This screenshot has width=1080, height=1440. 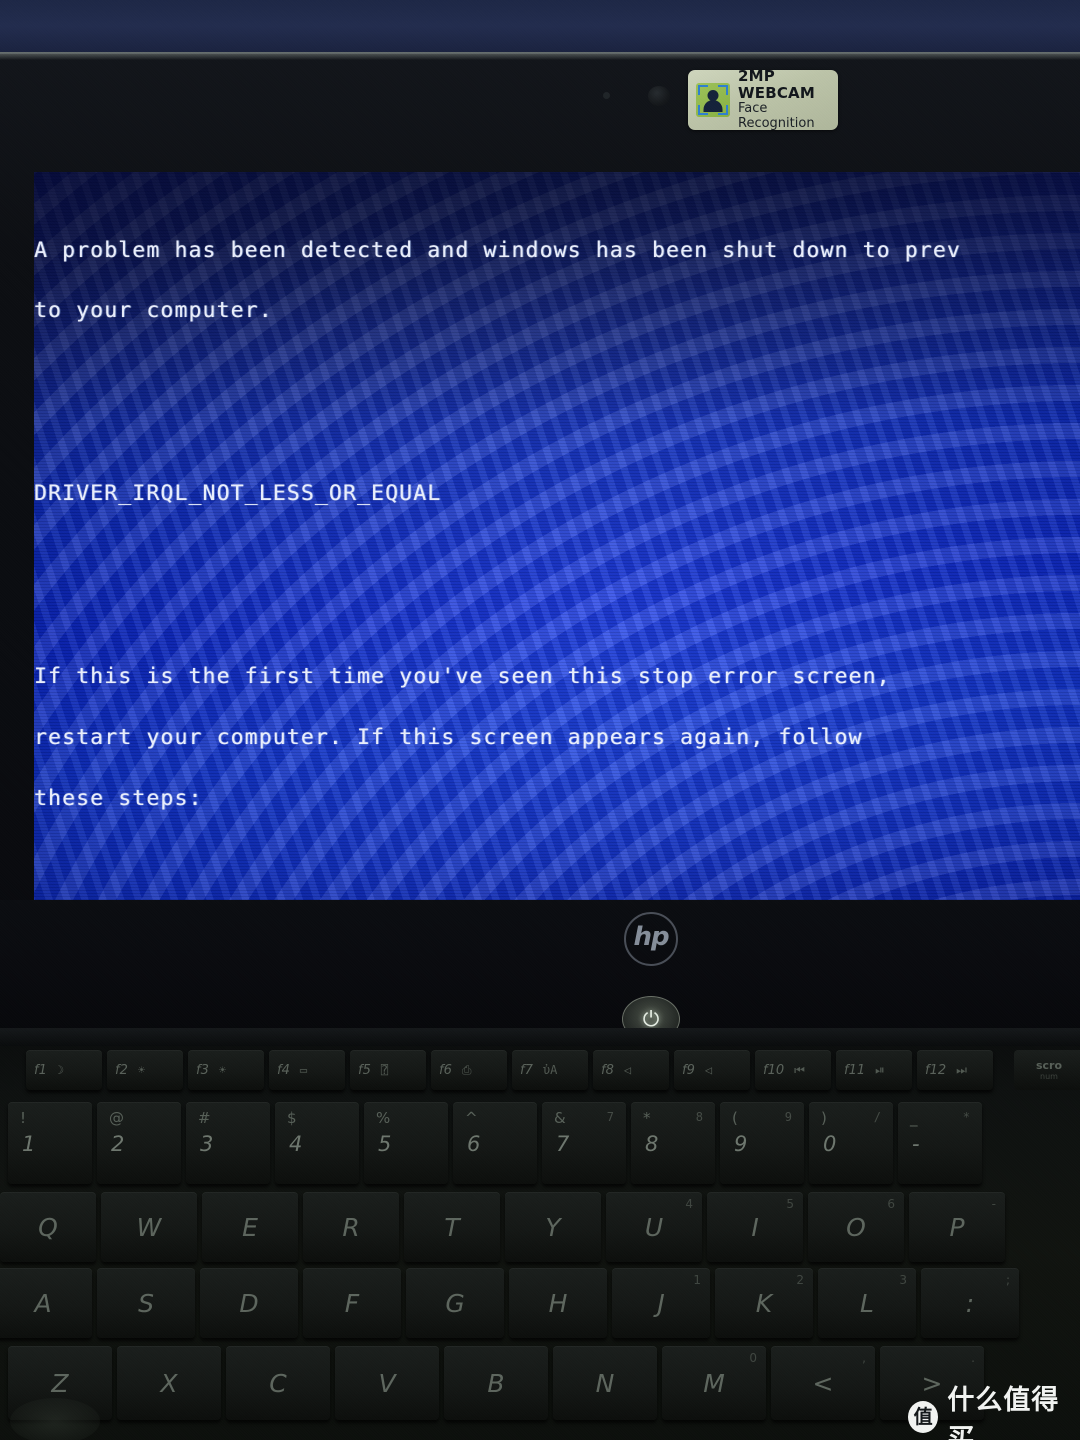 What do you see at coordinates (204, 1118) in the screenshot?
I see `key-shift-label: #` at bounding box center [204, 1118].